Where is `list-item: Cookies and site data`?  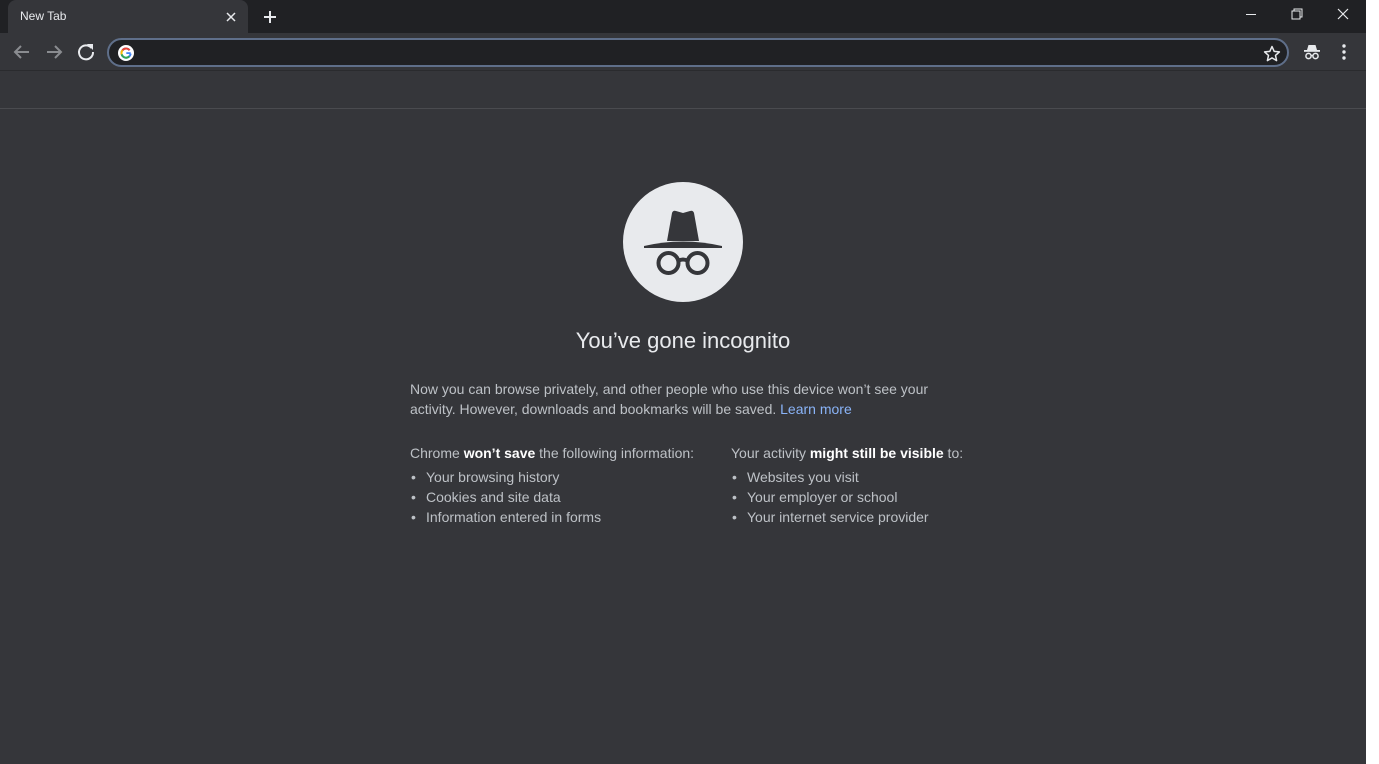
list-item: Cookies and site data is located at coordinates (565, 497).